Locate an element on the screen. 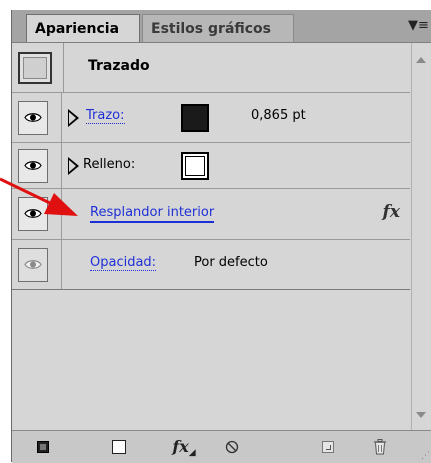  inner-glow-row: Resplandor interior fx is located at coordinates (211, 214).